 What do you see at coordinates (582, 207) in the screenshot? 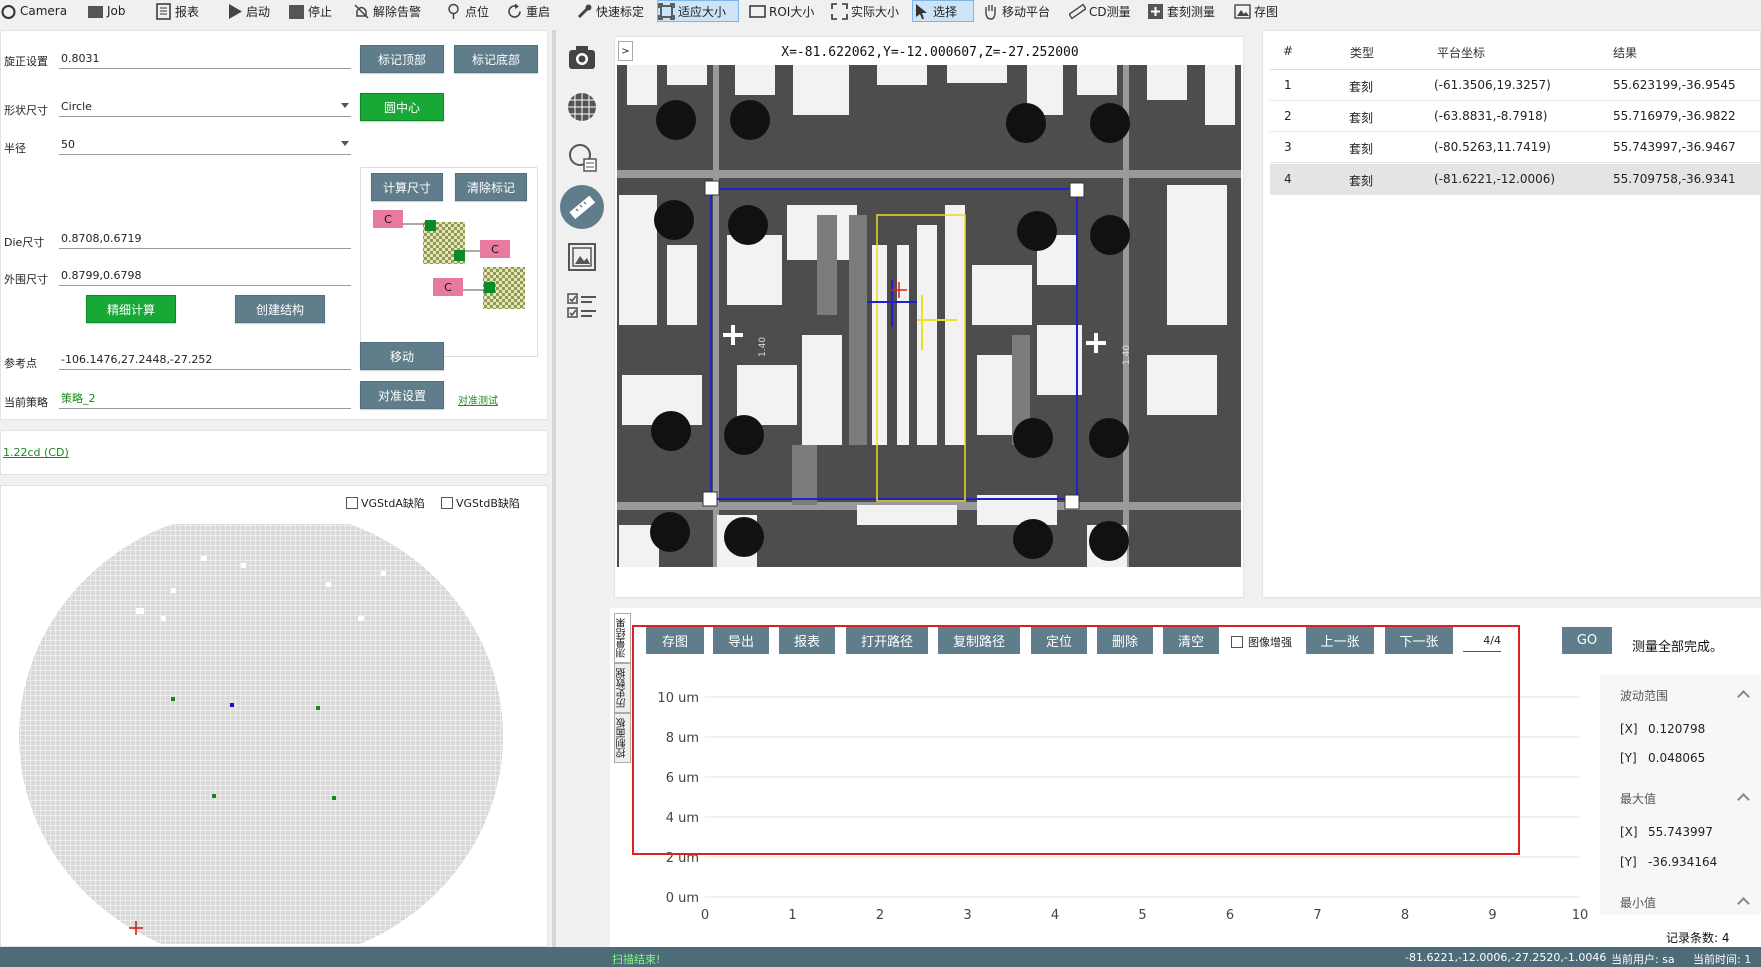
I see `measure-tool-button` at bounding box center [582, 207].